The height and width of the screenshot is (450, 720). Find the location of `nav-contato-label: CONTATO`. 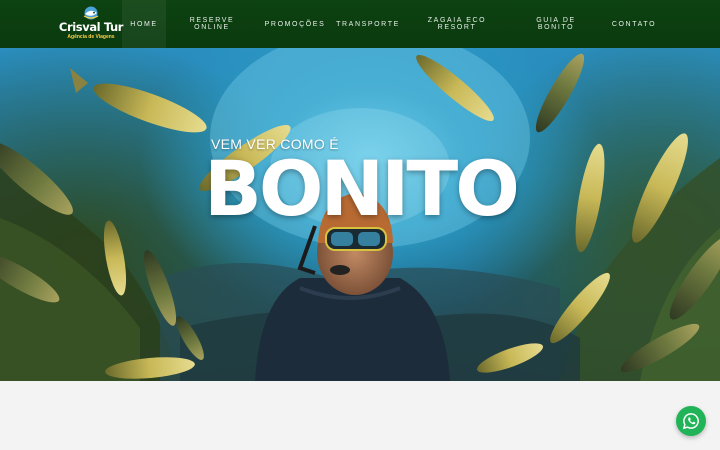

nav-contato-label: CONTATO is located at coordinates (634, 24).